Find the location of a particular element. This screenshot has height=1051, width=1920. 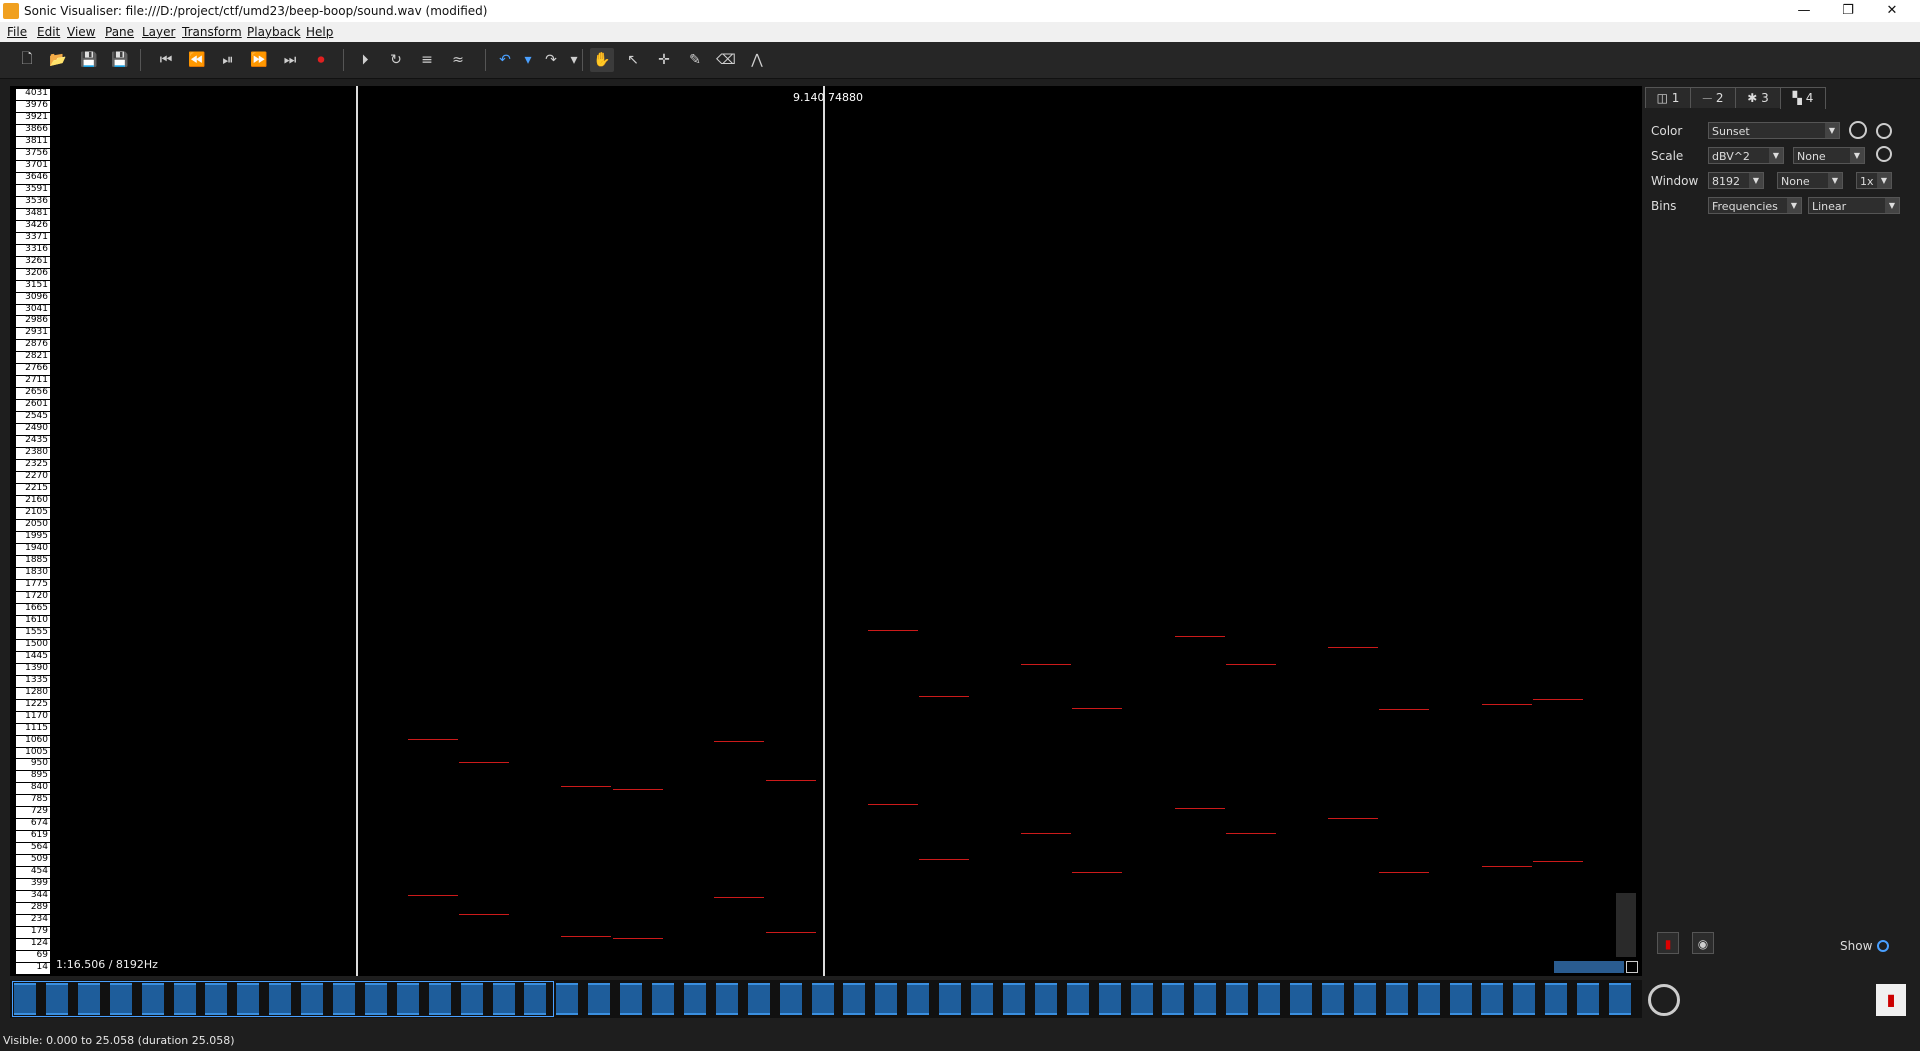

color-label: Color is located at coordinates (1667, 131).